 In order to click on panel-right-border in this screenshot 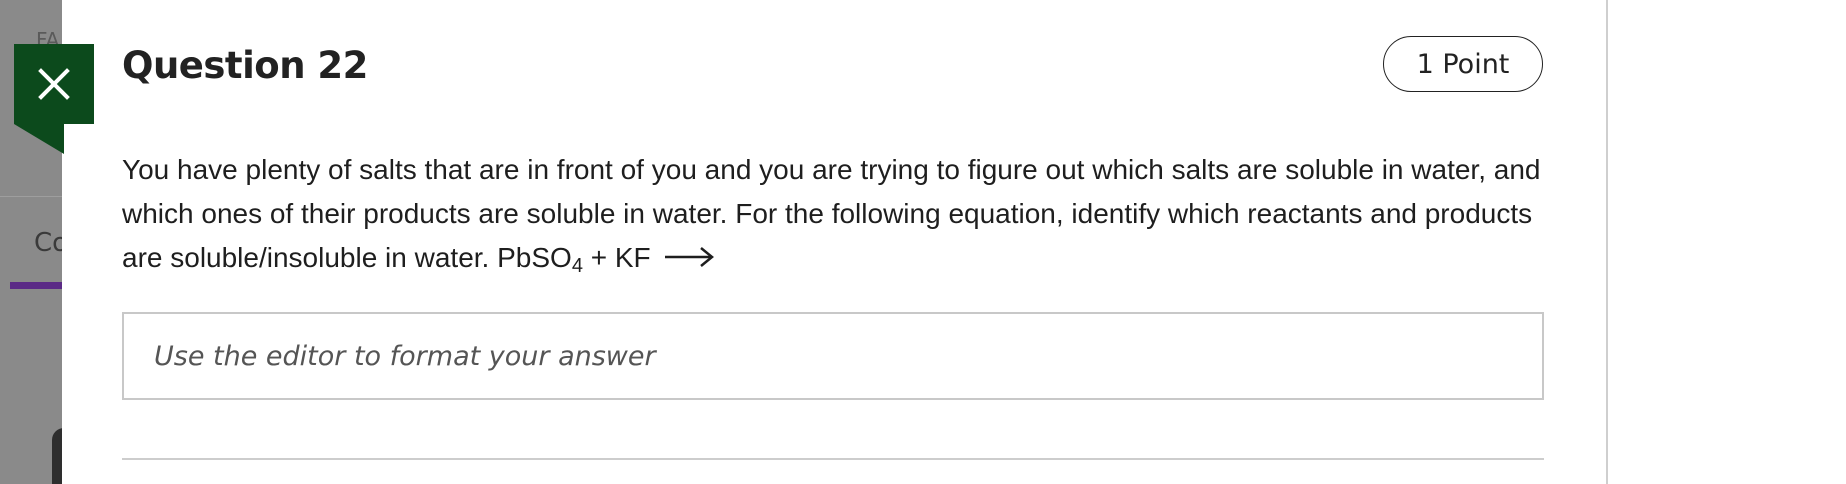, I will do `click(1607, 242)`.